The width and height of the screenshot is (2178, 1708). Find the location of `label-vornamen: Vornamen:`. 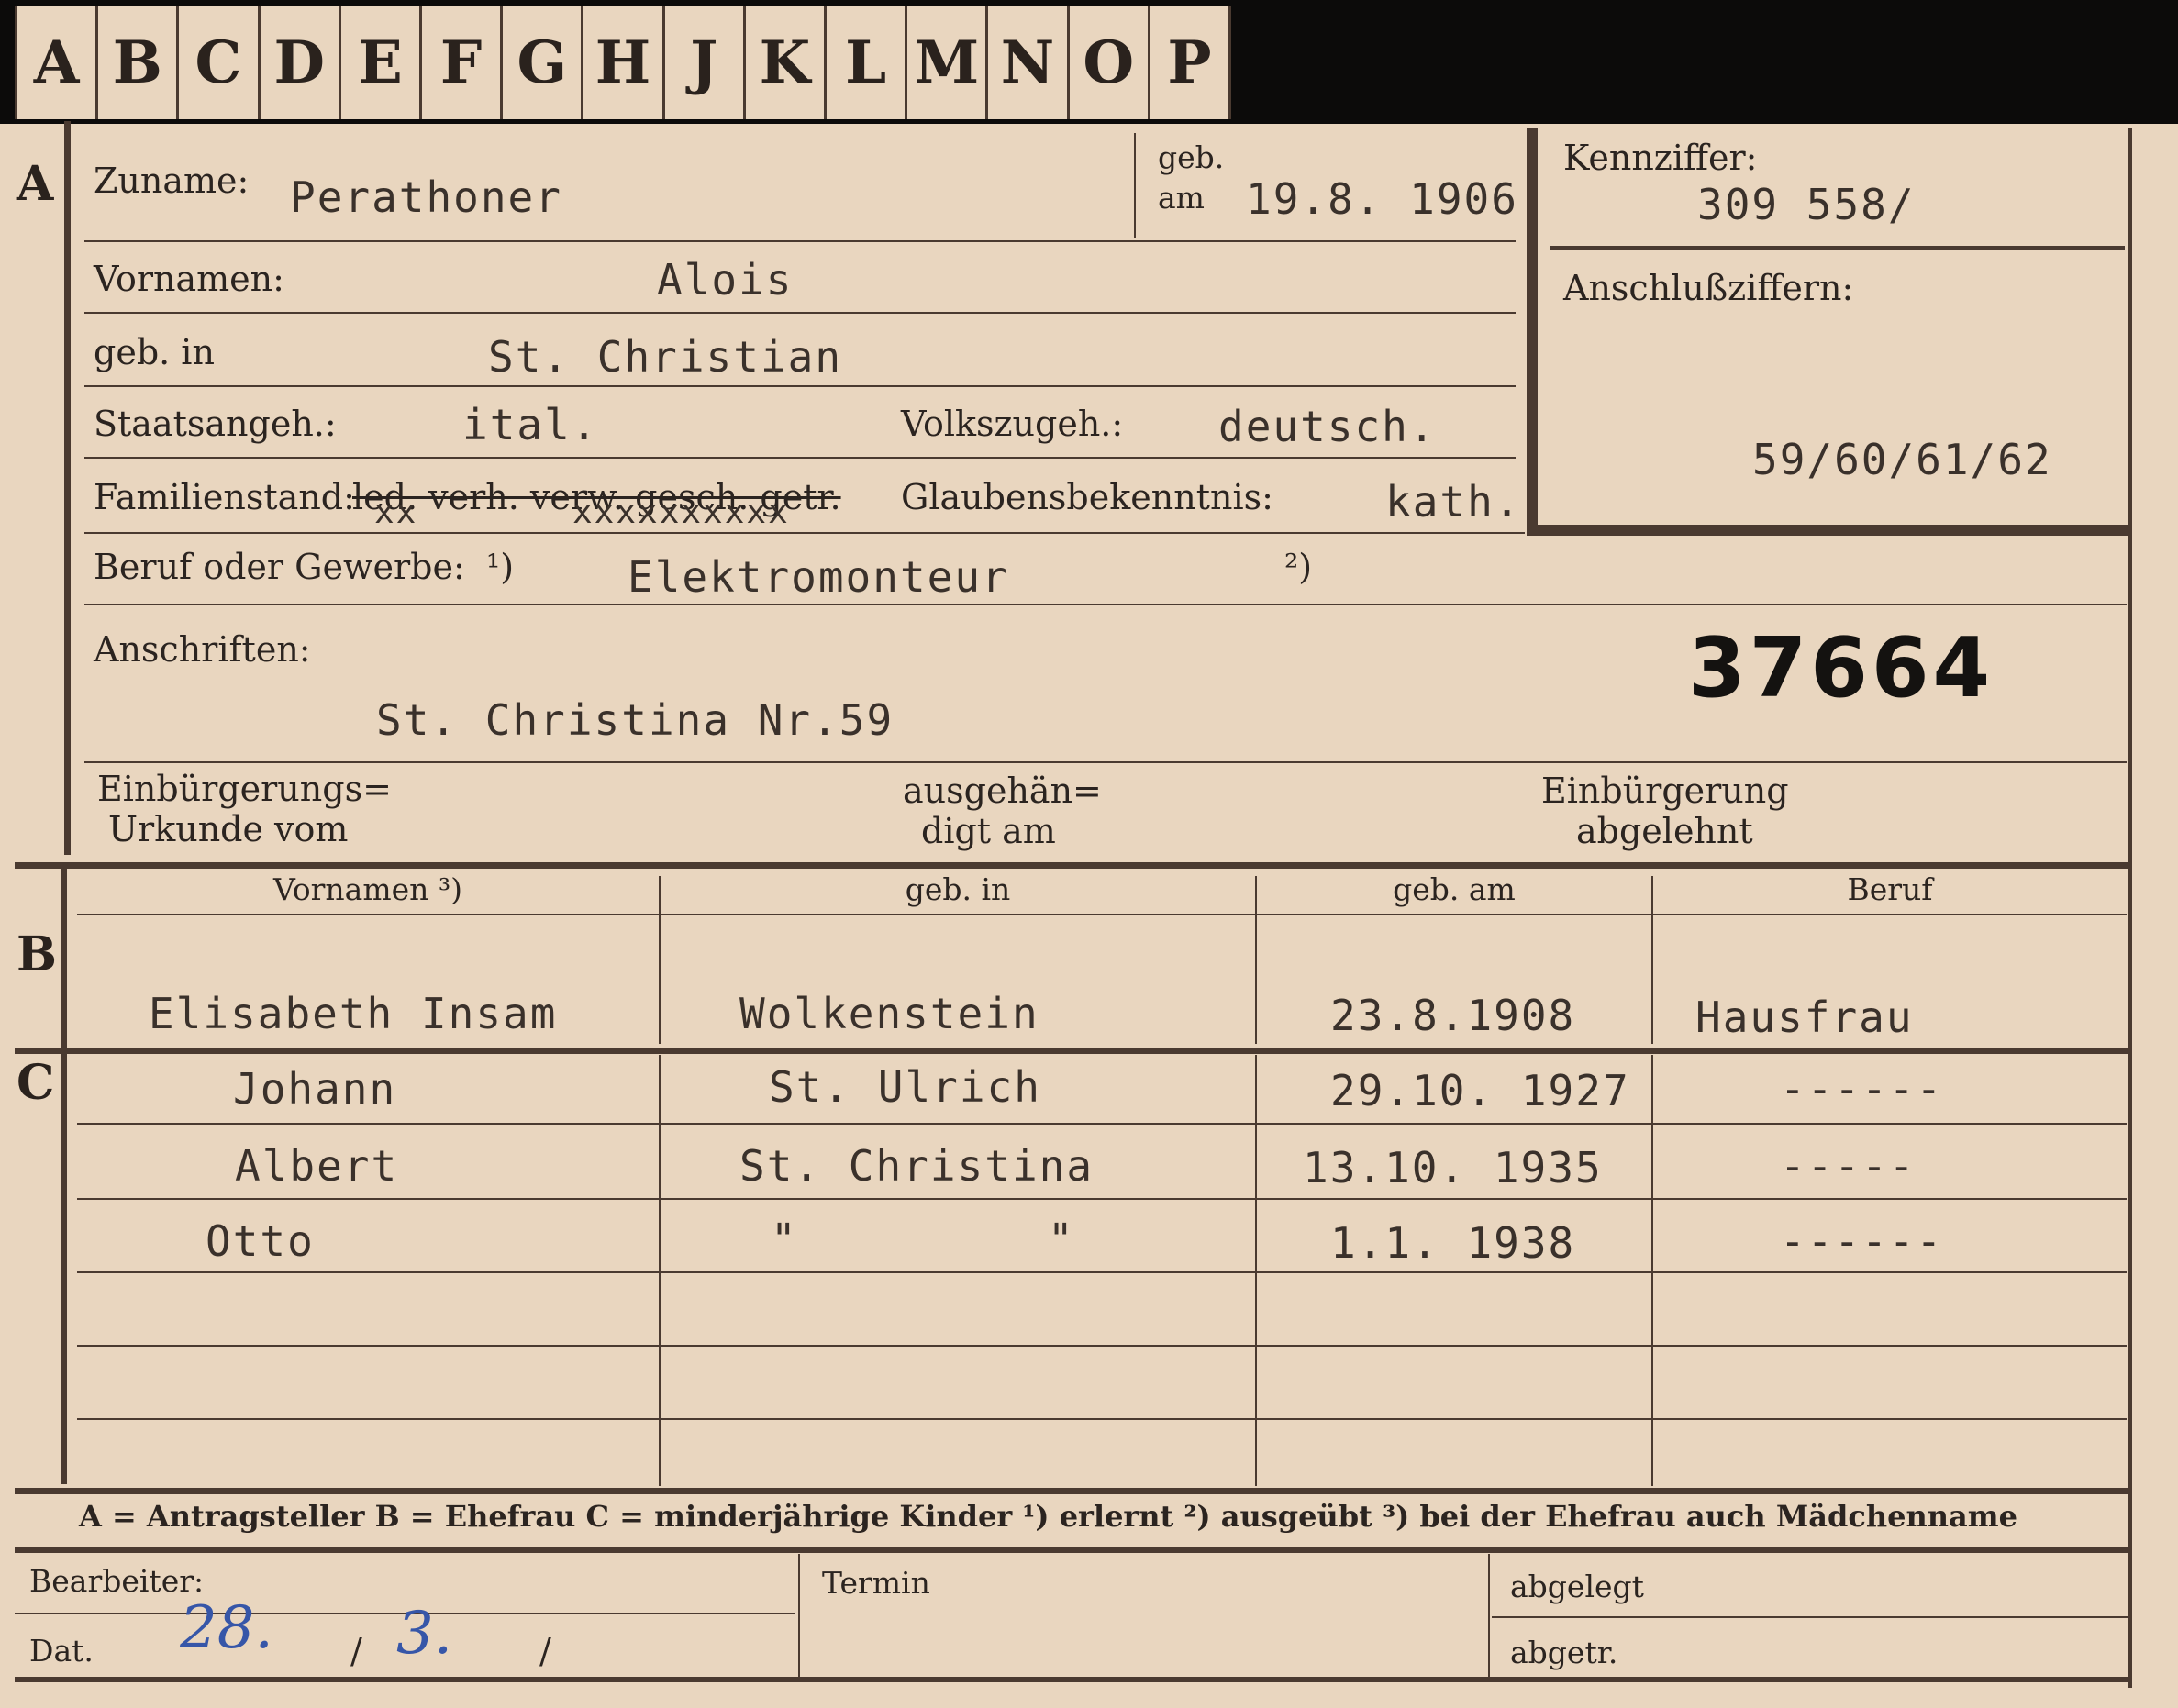

label-vornamen: Vornamen: is located at coordinates (189, 279).